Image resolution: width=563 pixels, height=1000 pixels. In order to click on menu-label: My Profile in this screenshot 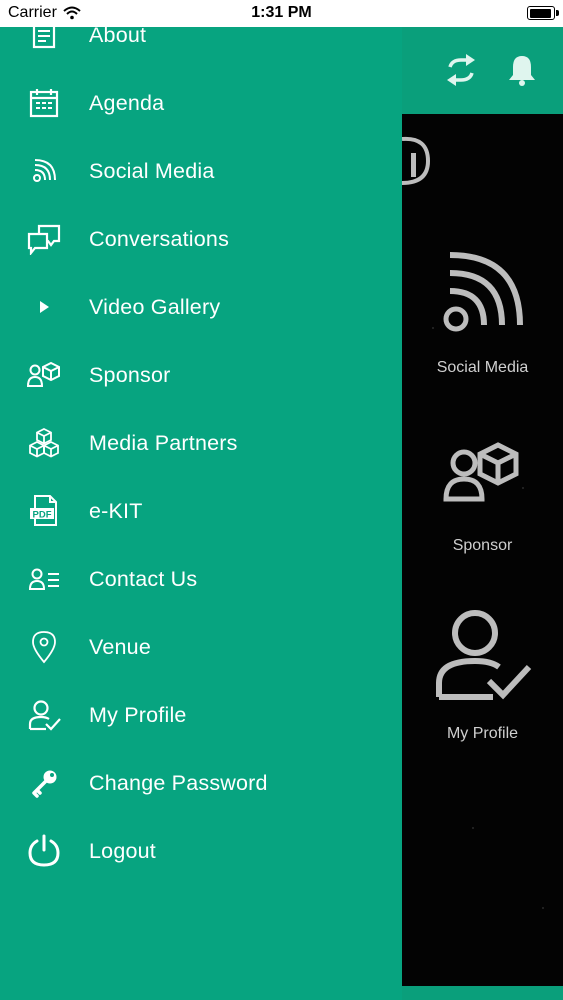, I will do `click(138, 714)`.